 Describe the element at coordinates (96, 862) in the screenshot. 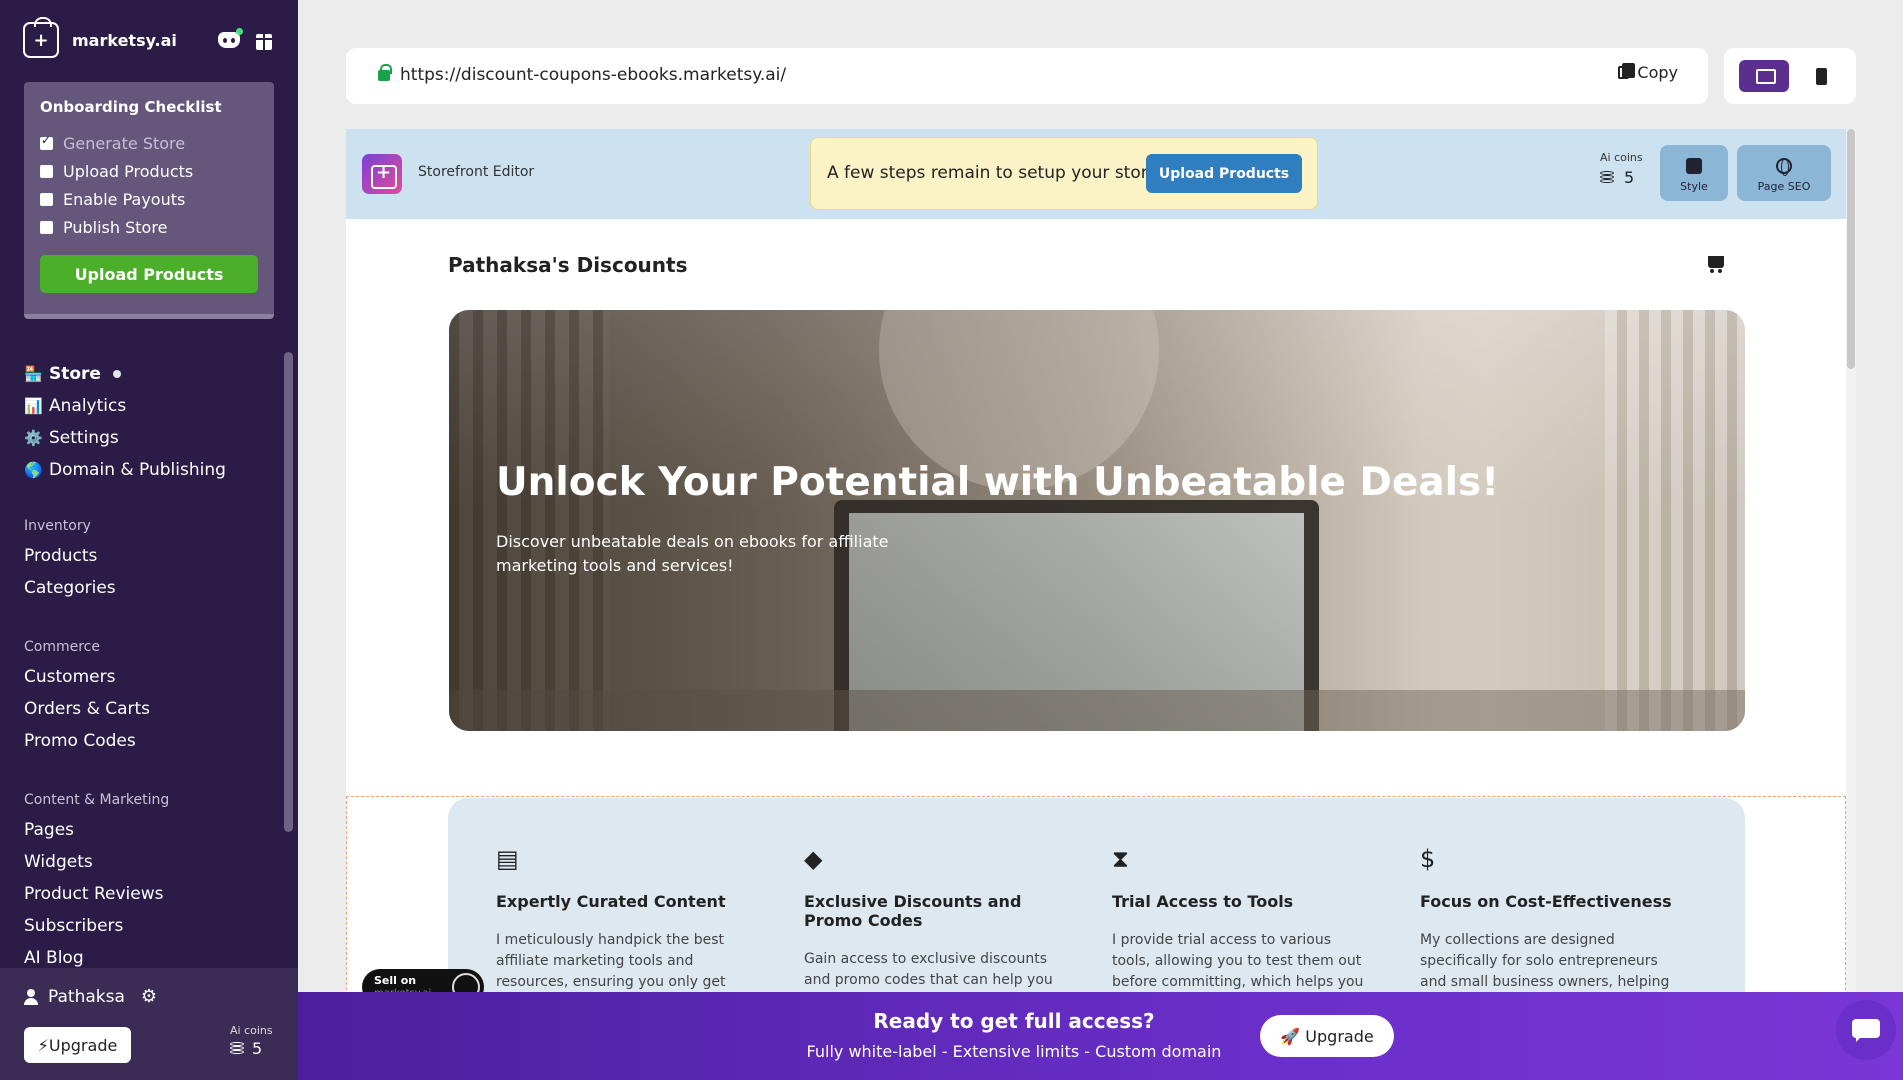

I see `nav-item-widgets: Widgets` at that location.